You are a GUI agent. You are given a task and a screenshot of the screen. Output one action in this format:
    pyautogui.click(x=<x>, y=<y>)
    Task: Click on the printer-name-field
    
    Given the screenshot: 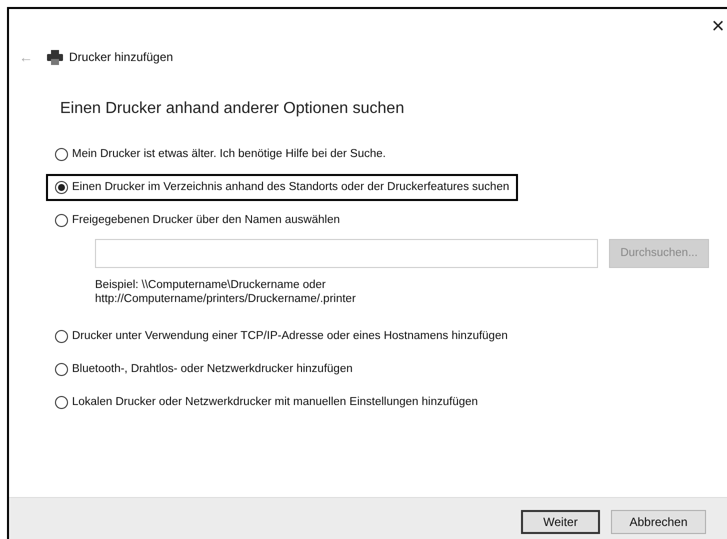 What is the action you would take?
    pyautogui.click(x=346, y=253)
    